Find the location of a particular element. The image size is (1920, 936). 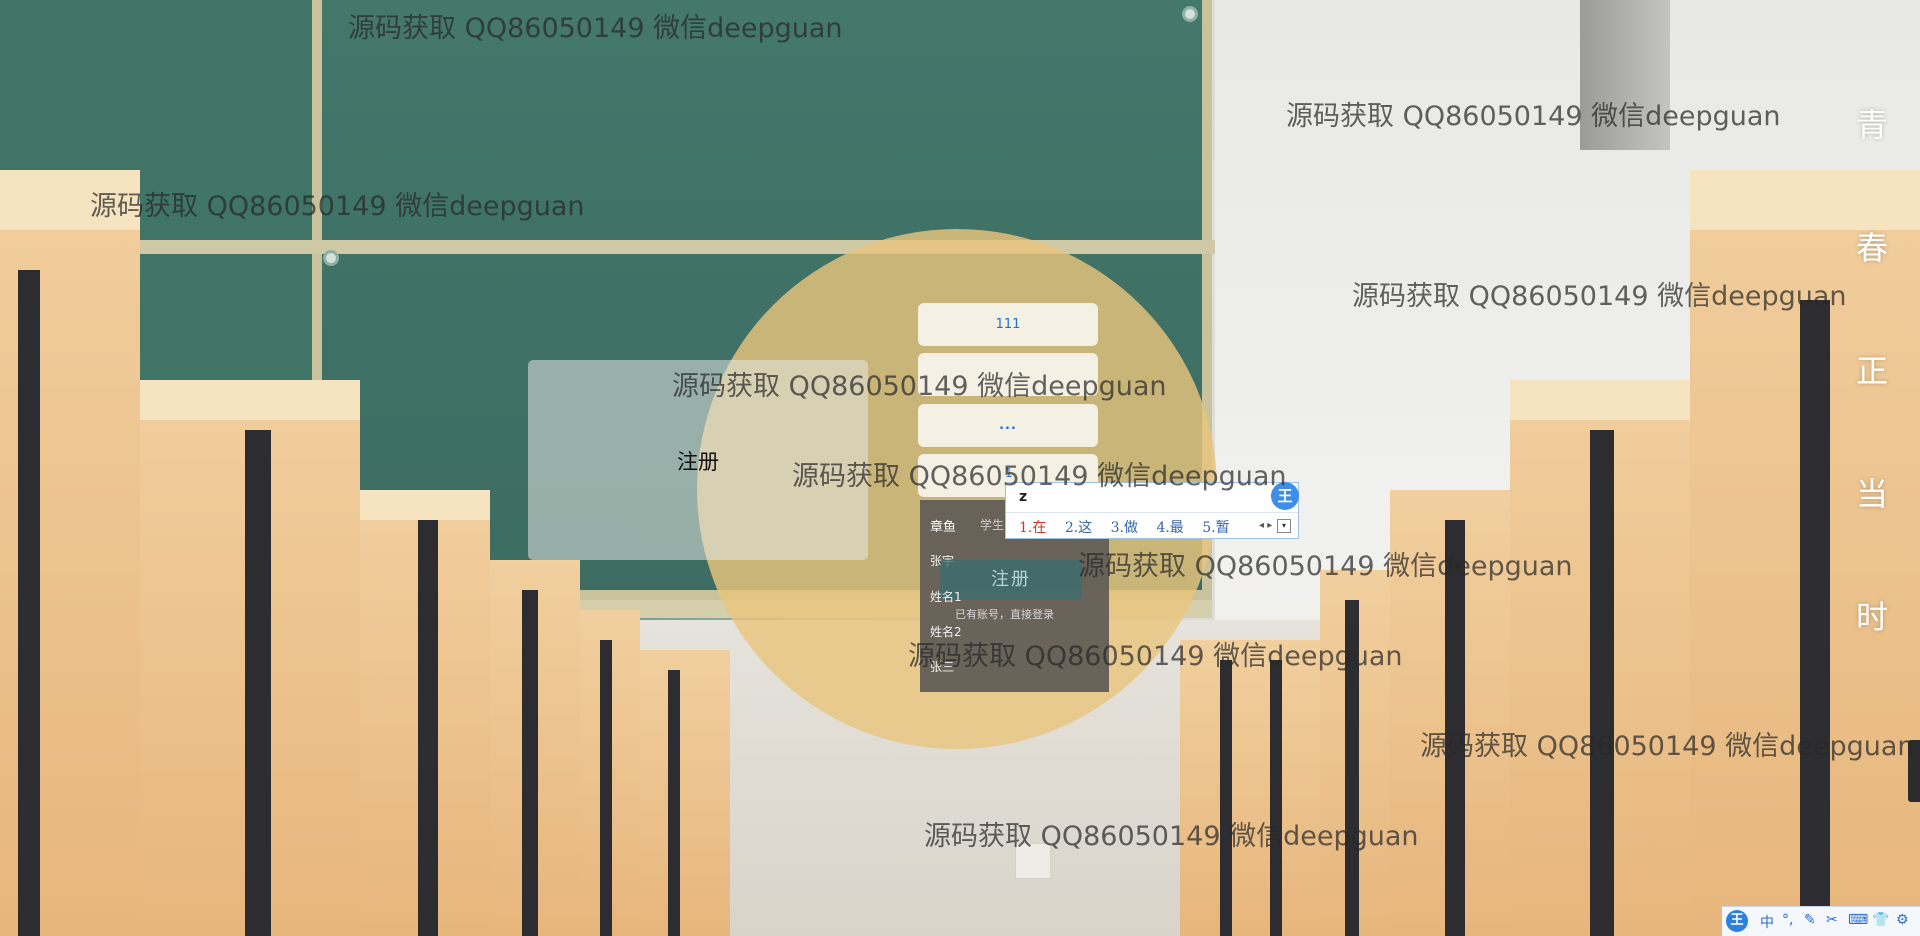

punctuation-icon: °, is located at coordinates (1787, 920).